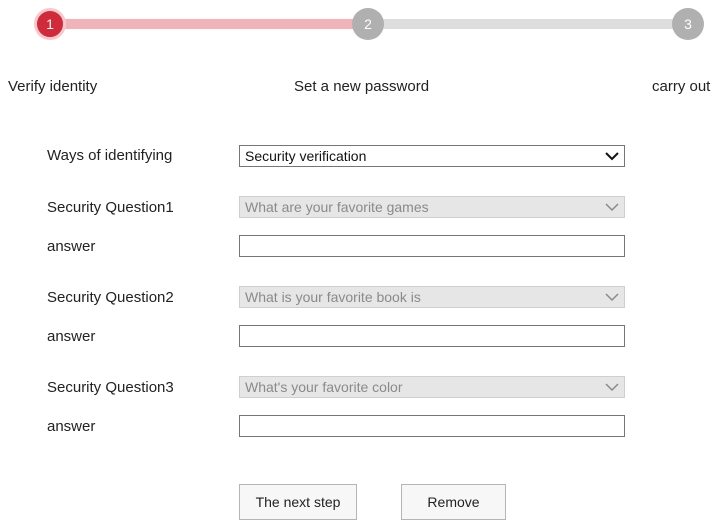  What do you see at coordinates (432, 246) in the screenshot?
I see `answer-1-input` at bounding box center [432, 246].